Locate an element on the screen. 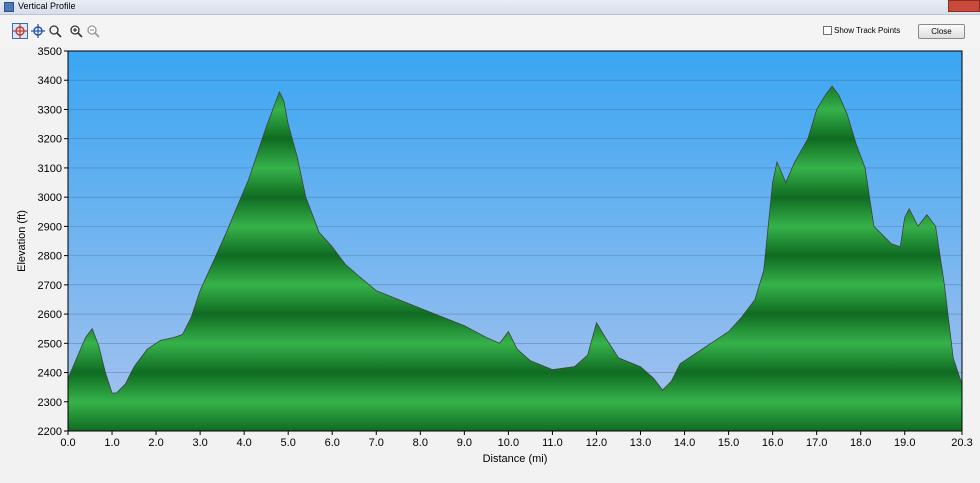 The width and height of the screenshot is (980, 483). y-tick-label: 2600 is located at coordinates (50, 315).